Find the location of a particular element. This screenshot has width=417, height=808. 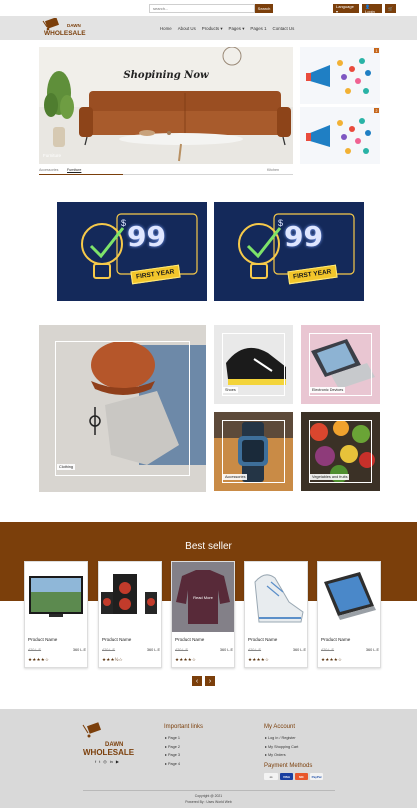

nav-item-about: About Us is located at coordinates (187, 29).